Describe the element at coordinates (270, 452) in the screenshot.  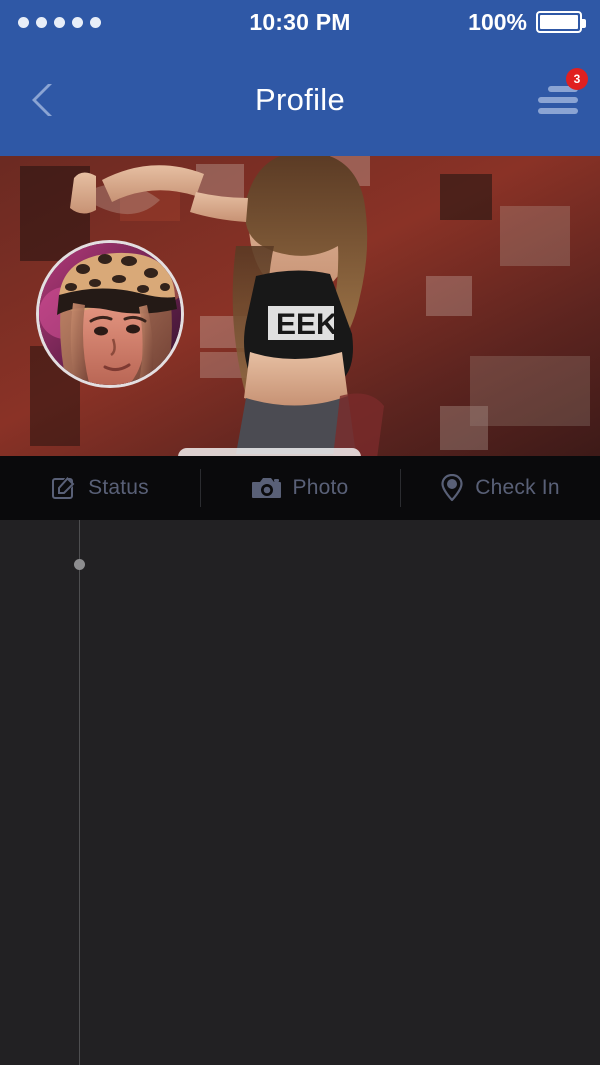
I see `profile-name-badge: Alice Matos` at that location.